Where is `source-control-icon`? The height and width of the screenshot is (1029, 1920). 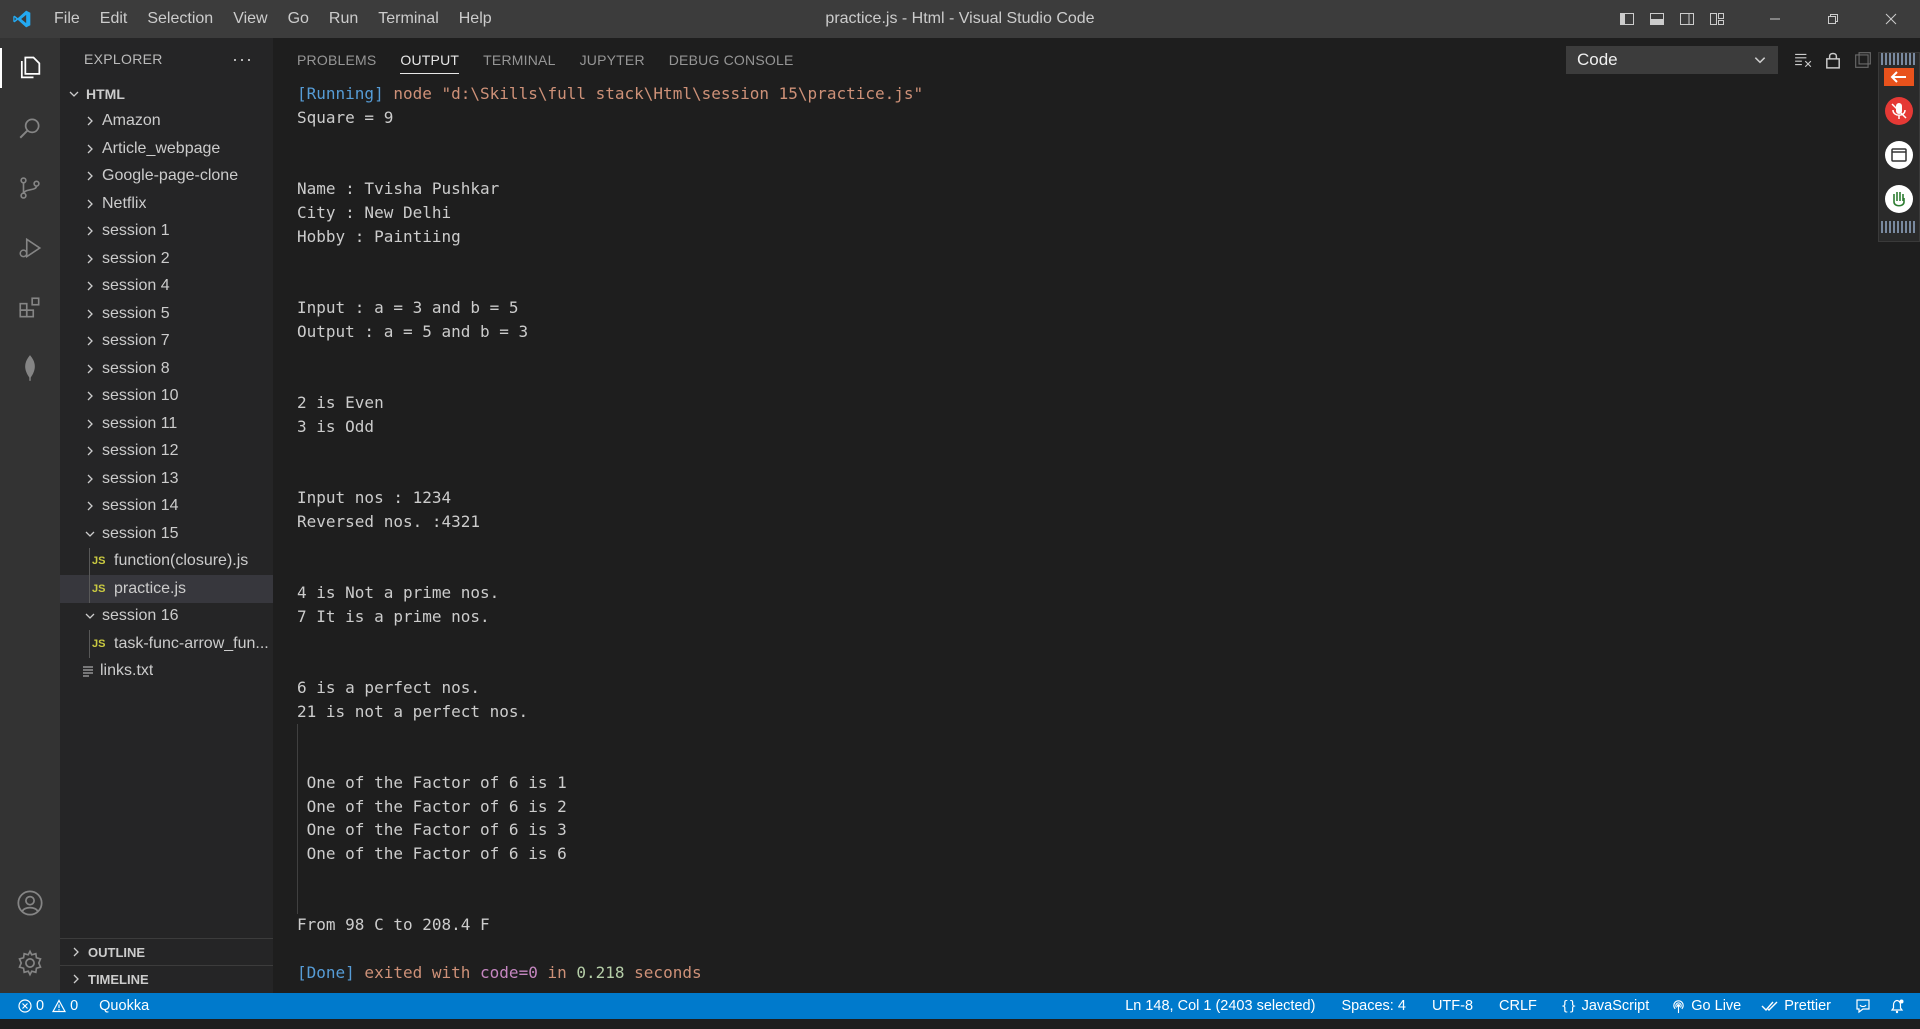 source-control-icon is located at coordinates (30, 188).